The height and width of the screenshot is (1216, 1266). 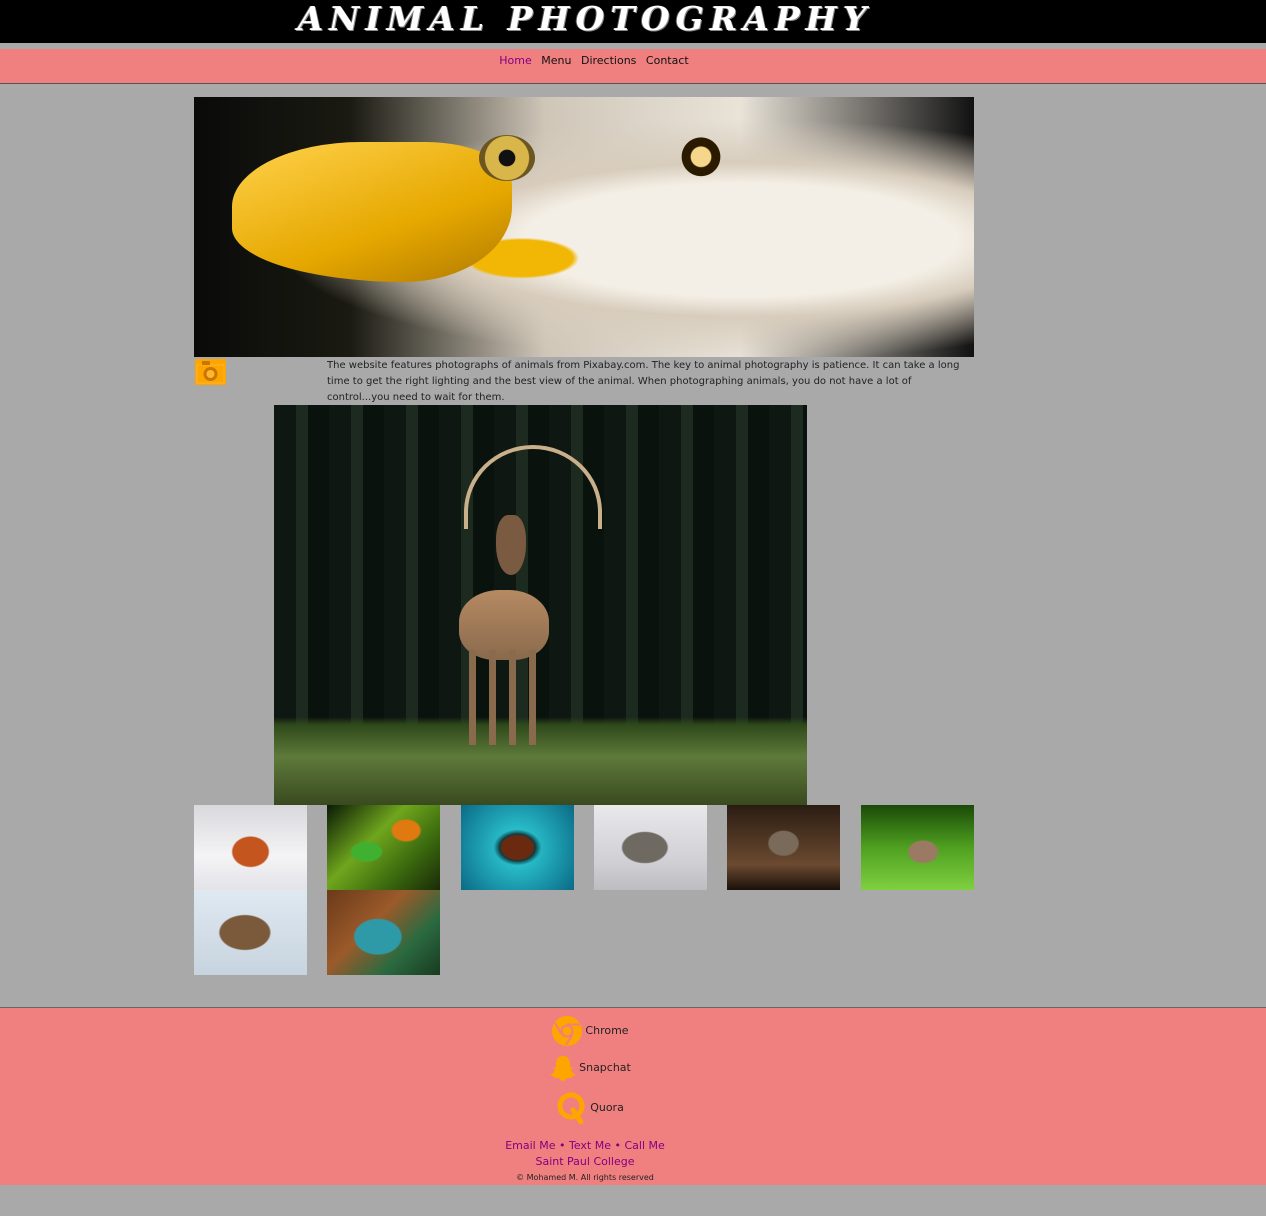 I want to click on camera-icon, so click(x=210, y=372).